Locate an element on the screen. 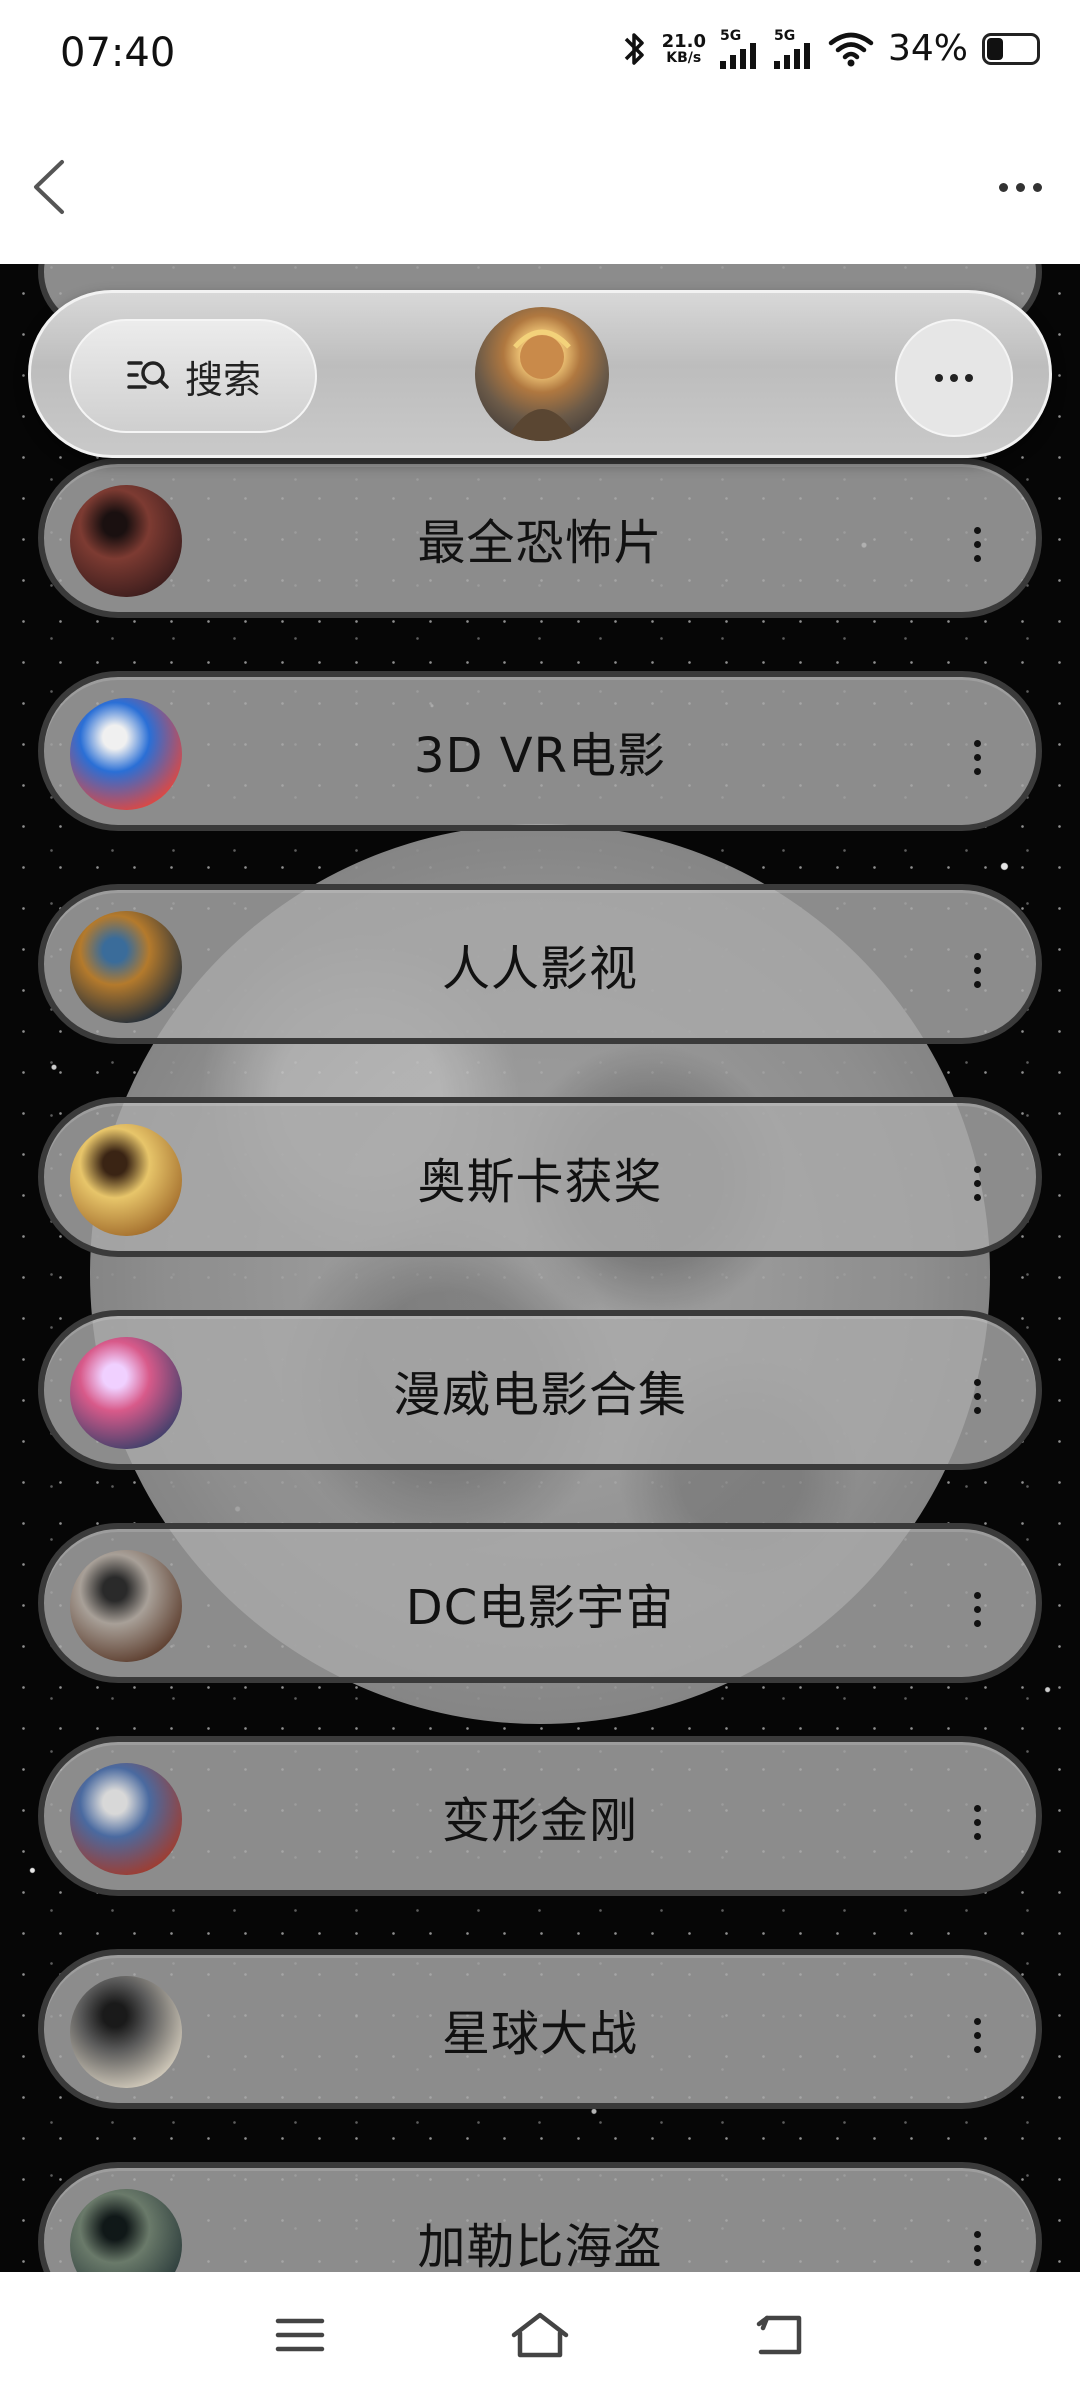 This screenshot has height=2400, width=1080. list-item: 3D VR电影 is located at coordinates (540, 751).